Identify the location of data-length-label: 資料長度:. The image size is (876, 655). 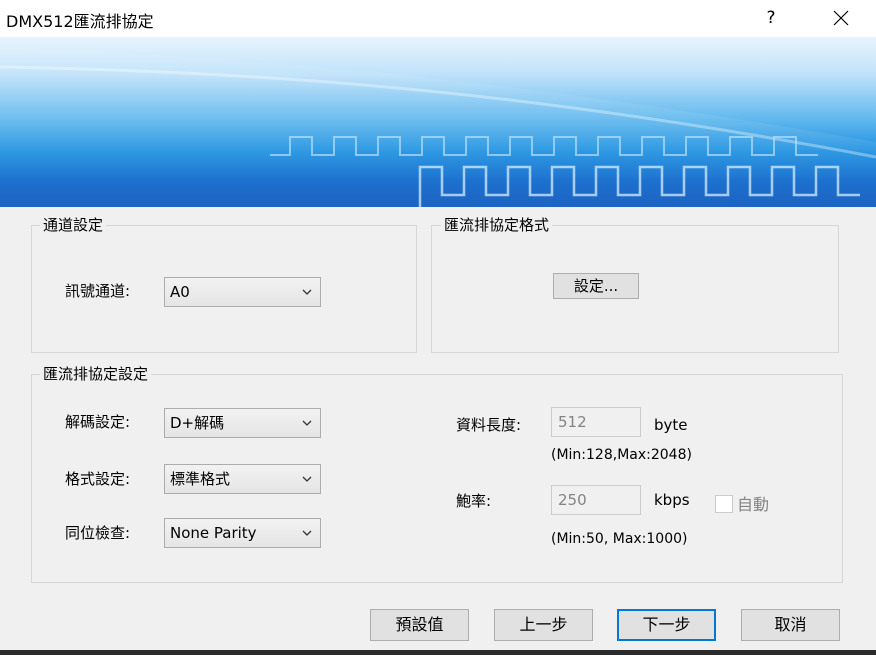
(489, 425).